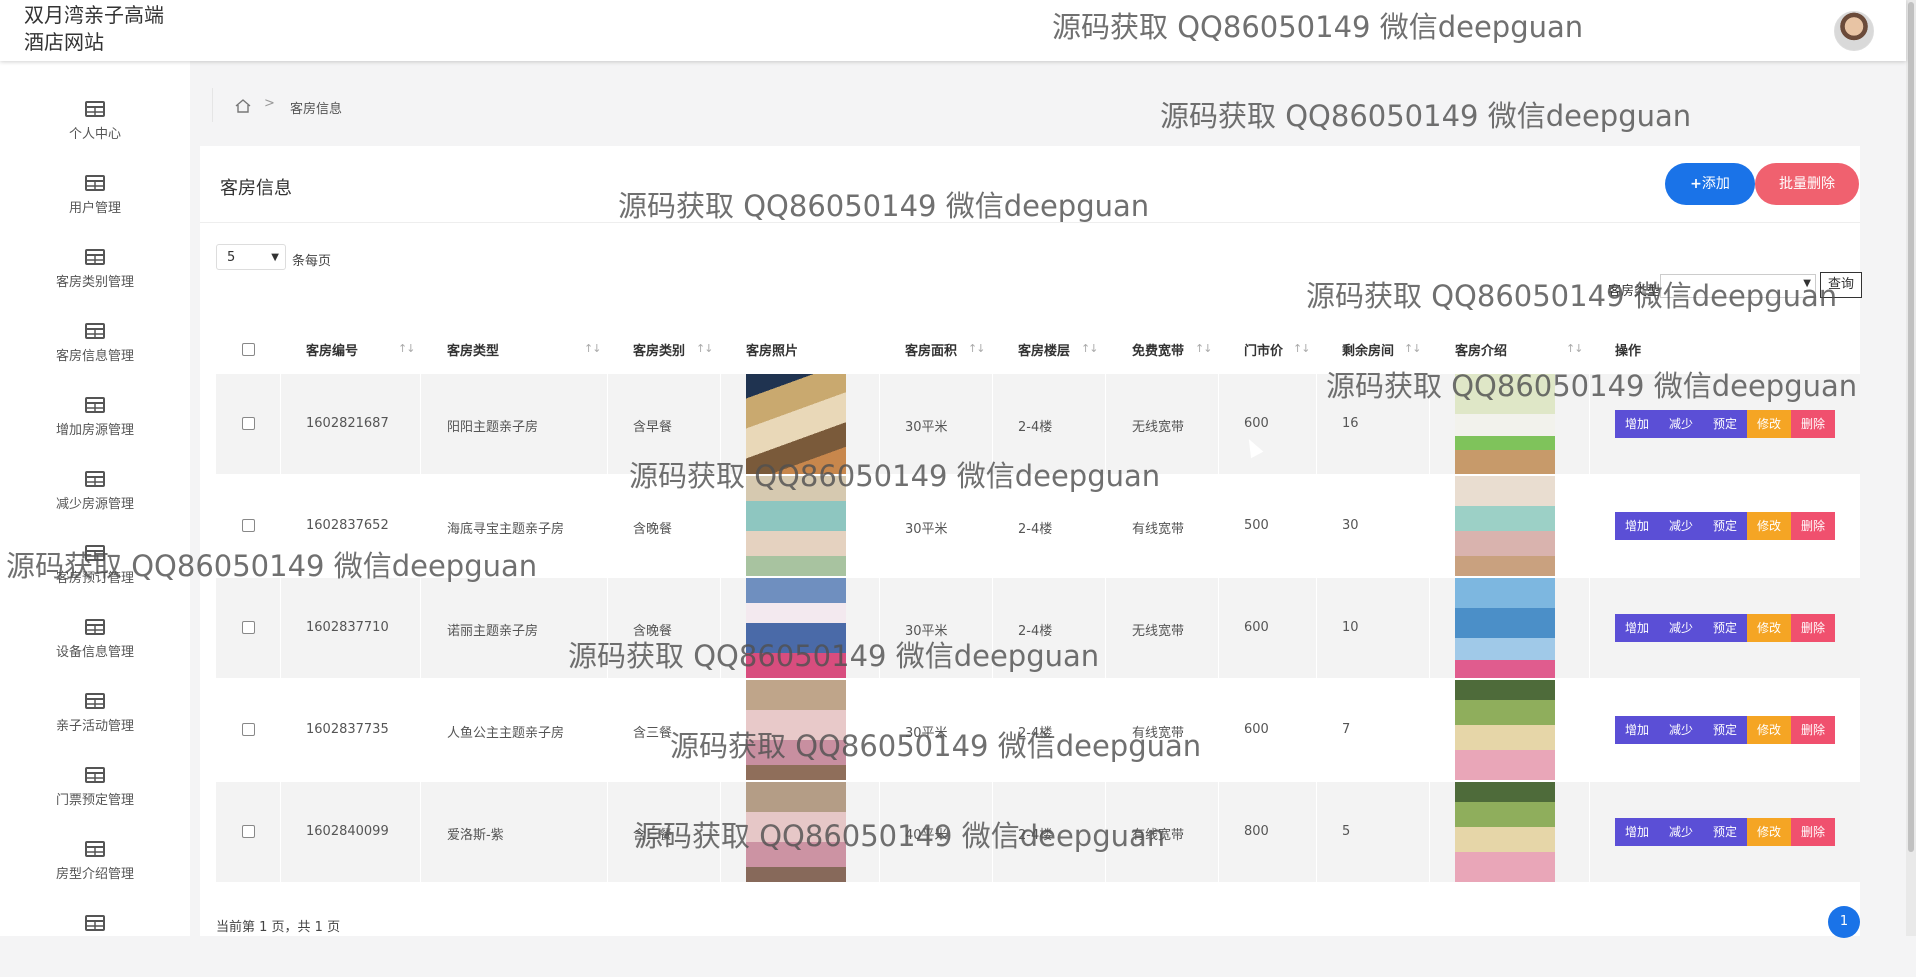 This screenshot has width=1916, height=977. Describe the element at coordinates (95, 496) in the screenshot. I see `sidebar-item-reduce-rooms: 减少房源管理` at that location.